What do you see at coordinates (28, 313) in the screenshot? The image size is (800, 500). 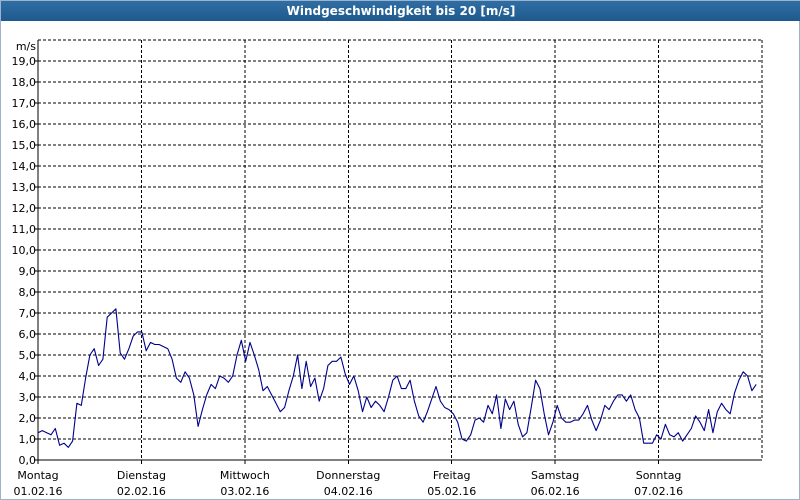 I see `y-tick-label: 7,0` at bounding box center [28, 313].